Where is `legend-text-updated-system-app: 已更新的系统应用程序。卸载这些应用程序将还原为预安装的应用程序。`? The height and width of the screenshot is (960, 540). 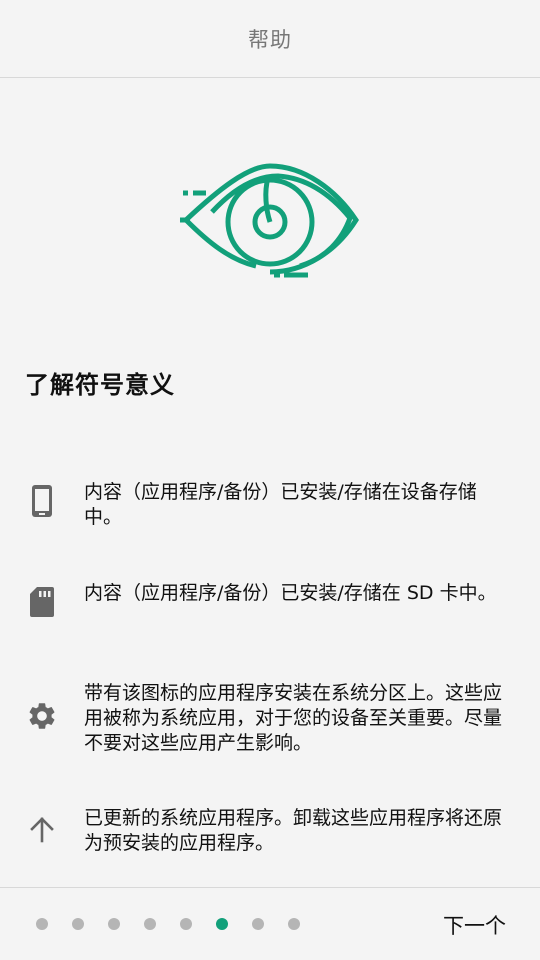
legend-text-updated-system-app: 已更新的系统应用程序。卸载这些应用程序将还原为预安装的应用程序。 is located at coordinates (293, 830).